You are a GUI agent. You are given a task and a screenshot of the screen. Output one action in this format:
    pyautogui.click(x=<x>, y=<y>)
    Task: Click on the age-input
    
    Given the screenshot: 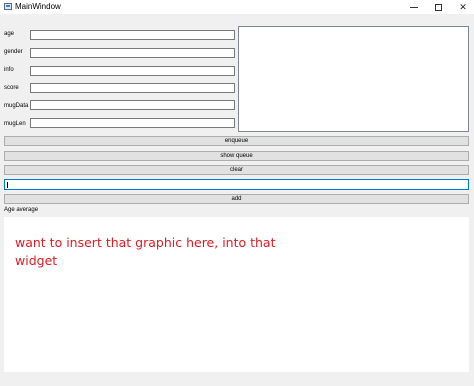 What is the action you would take?
    pyautogui.click(x=132, y=35)
    